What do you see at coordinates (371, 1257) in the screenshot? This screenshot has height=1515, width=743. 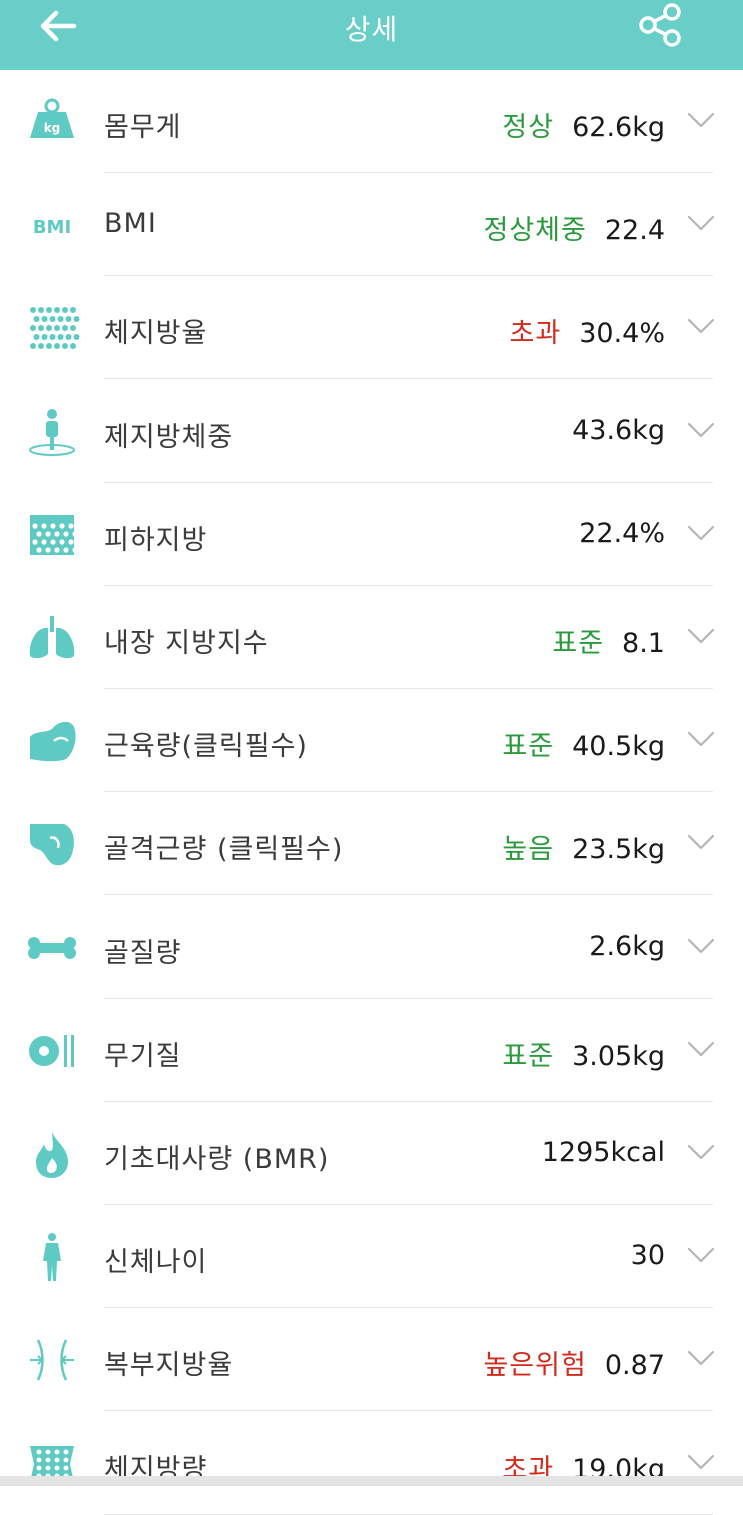 I see `list-item: 신체나이 30` at bounding box center [371, 1257].